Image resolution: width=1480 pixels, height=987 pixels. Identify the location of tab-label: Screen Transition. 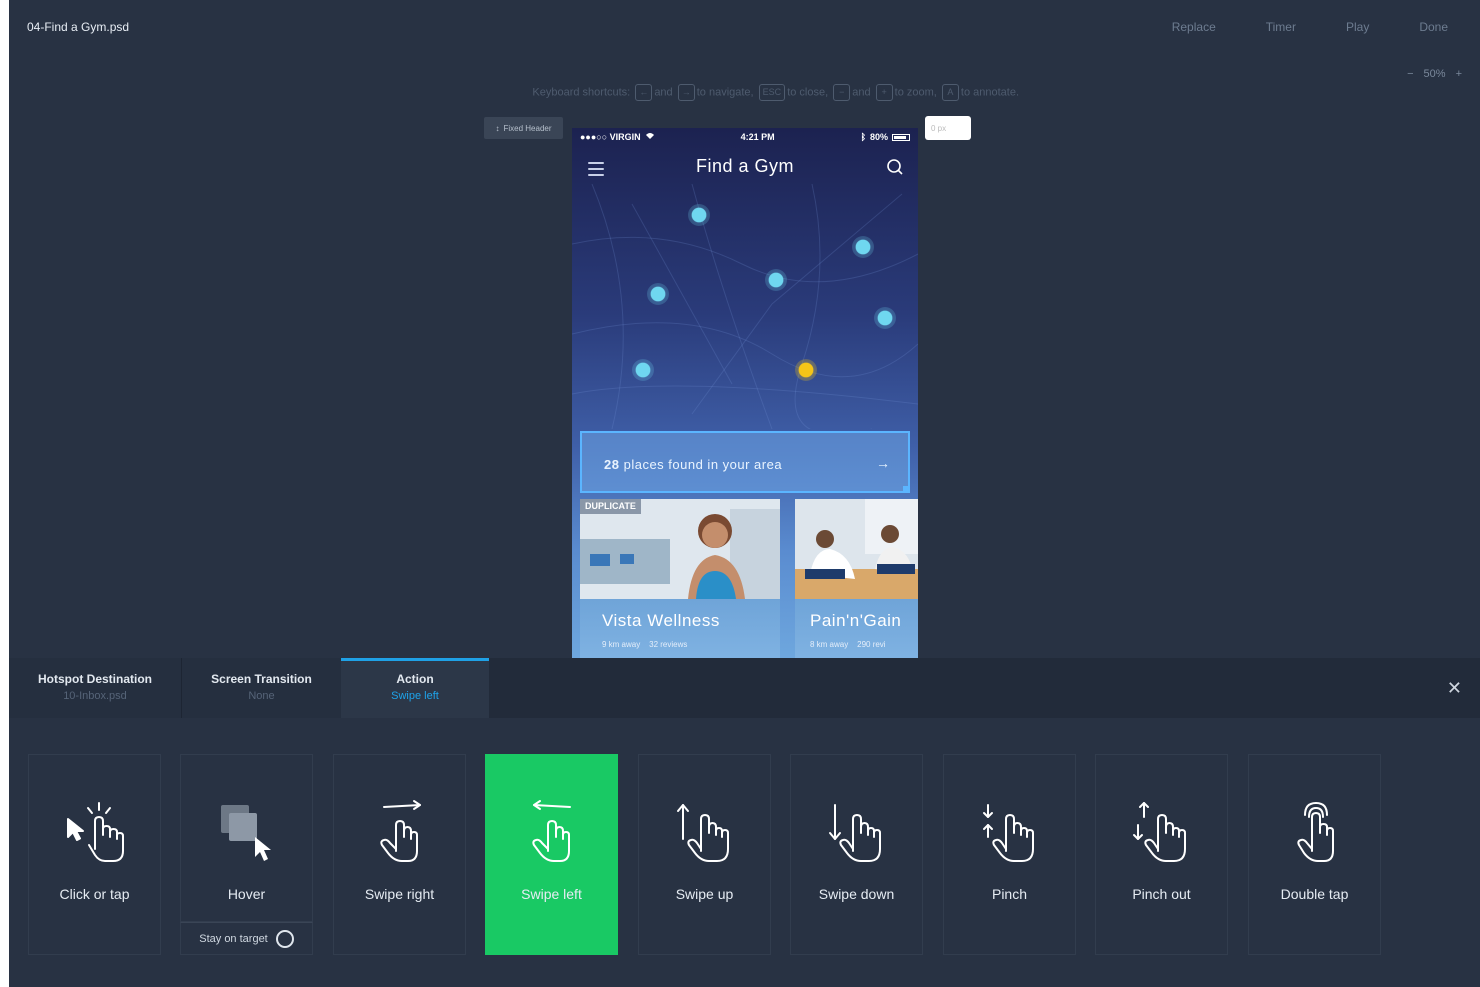
(261, 679).